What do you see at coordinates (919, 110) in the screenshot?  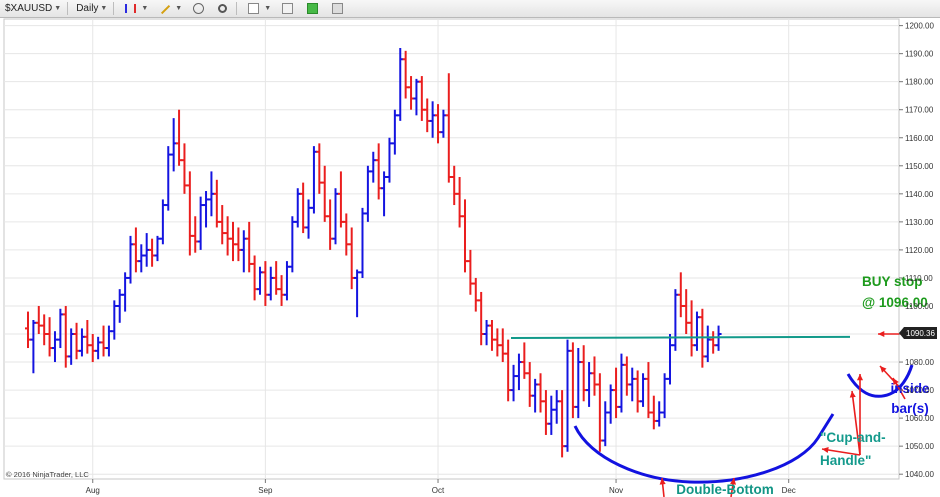 I see `y-tick-label: 1170.00` at bounding box center [919, 110].